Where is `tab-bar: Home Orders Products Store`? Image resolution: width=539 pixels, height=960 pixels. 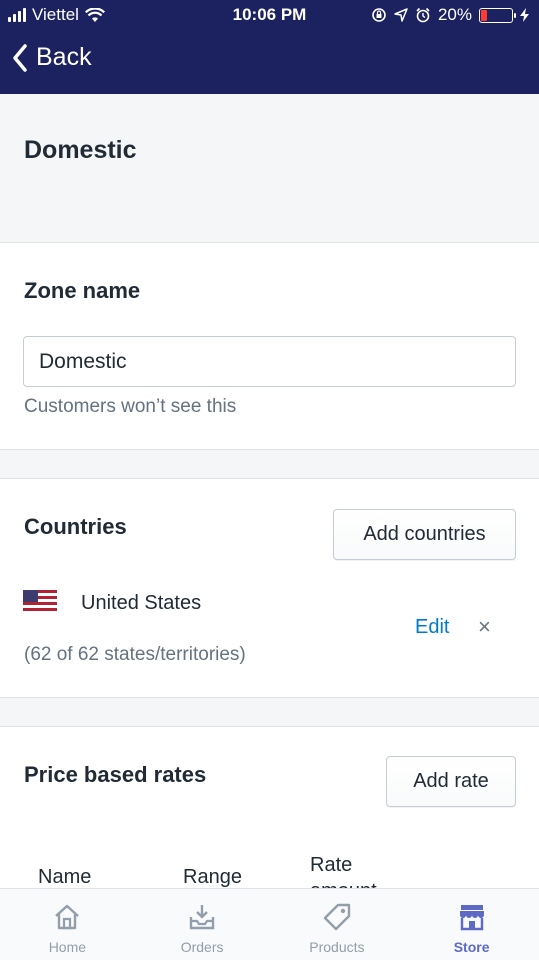
tab-bar: Home Orders Products Store is located at coordinates (269, 924).